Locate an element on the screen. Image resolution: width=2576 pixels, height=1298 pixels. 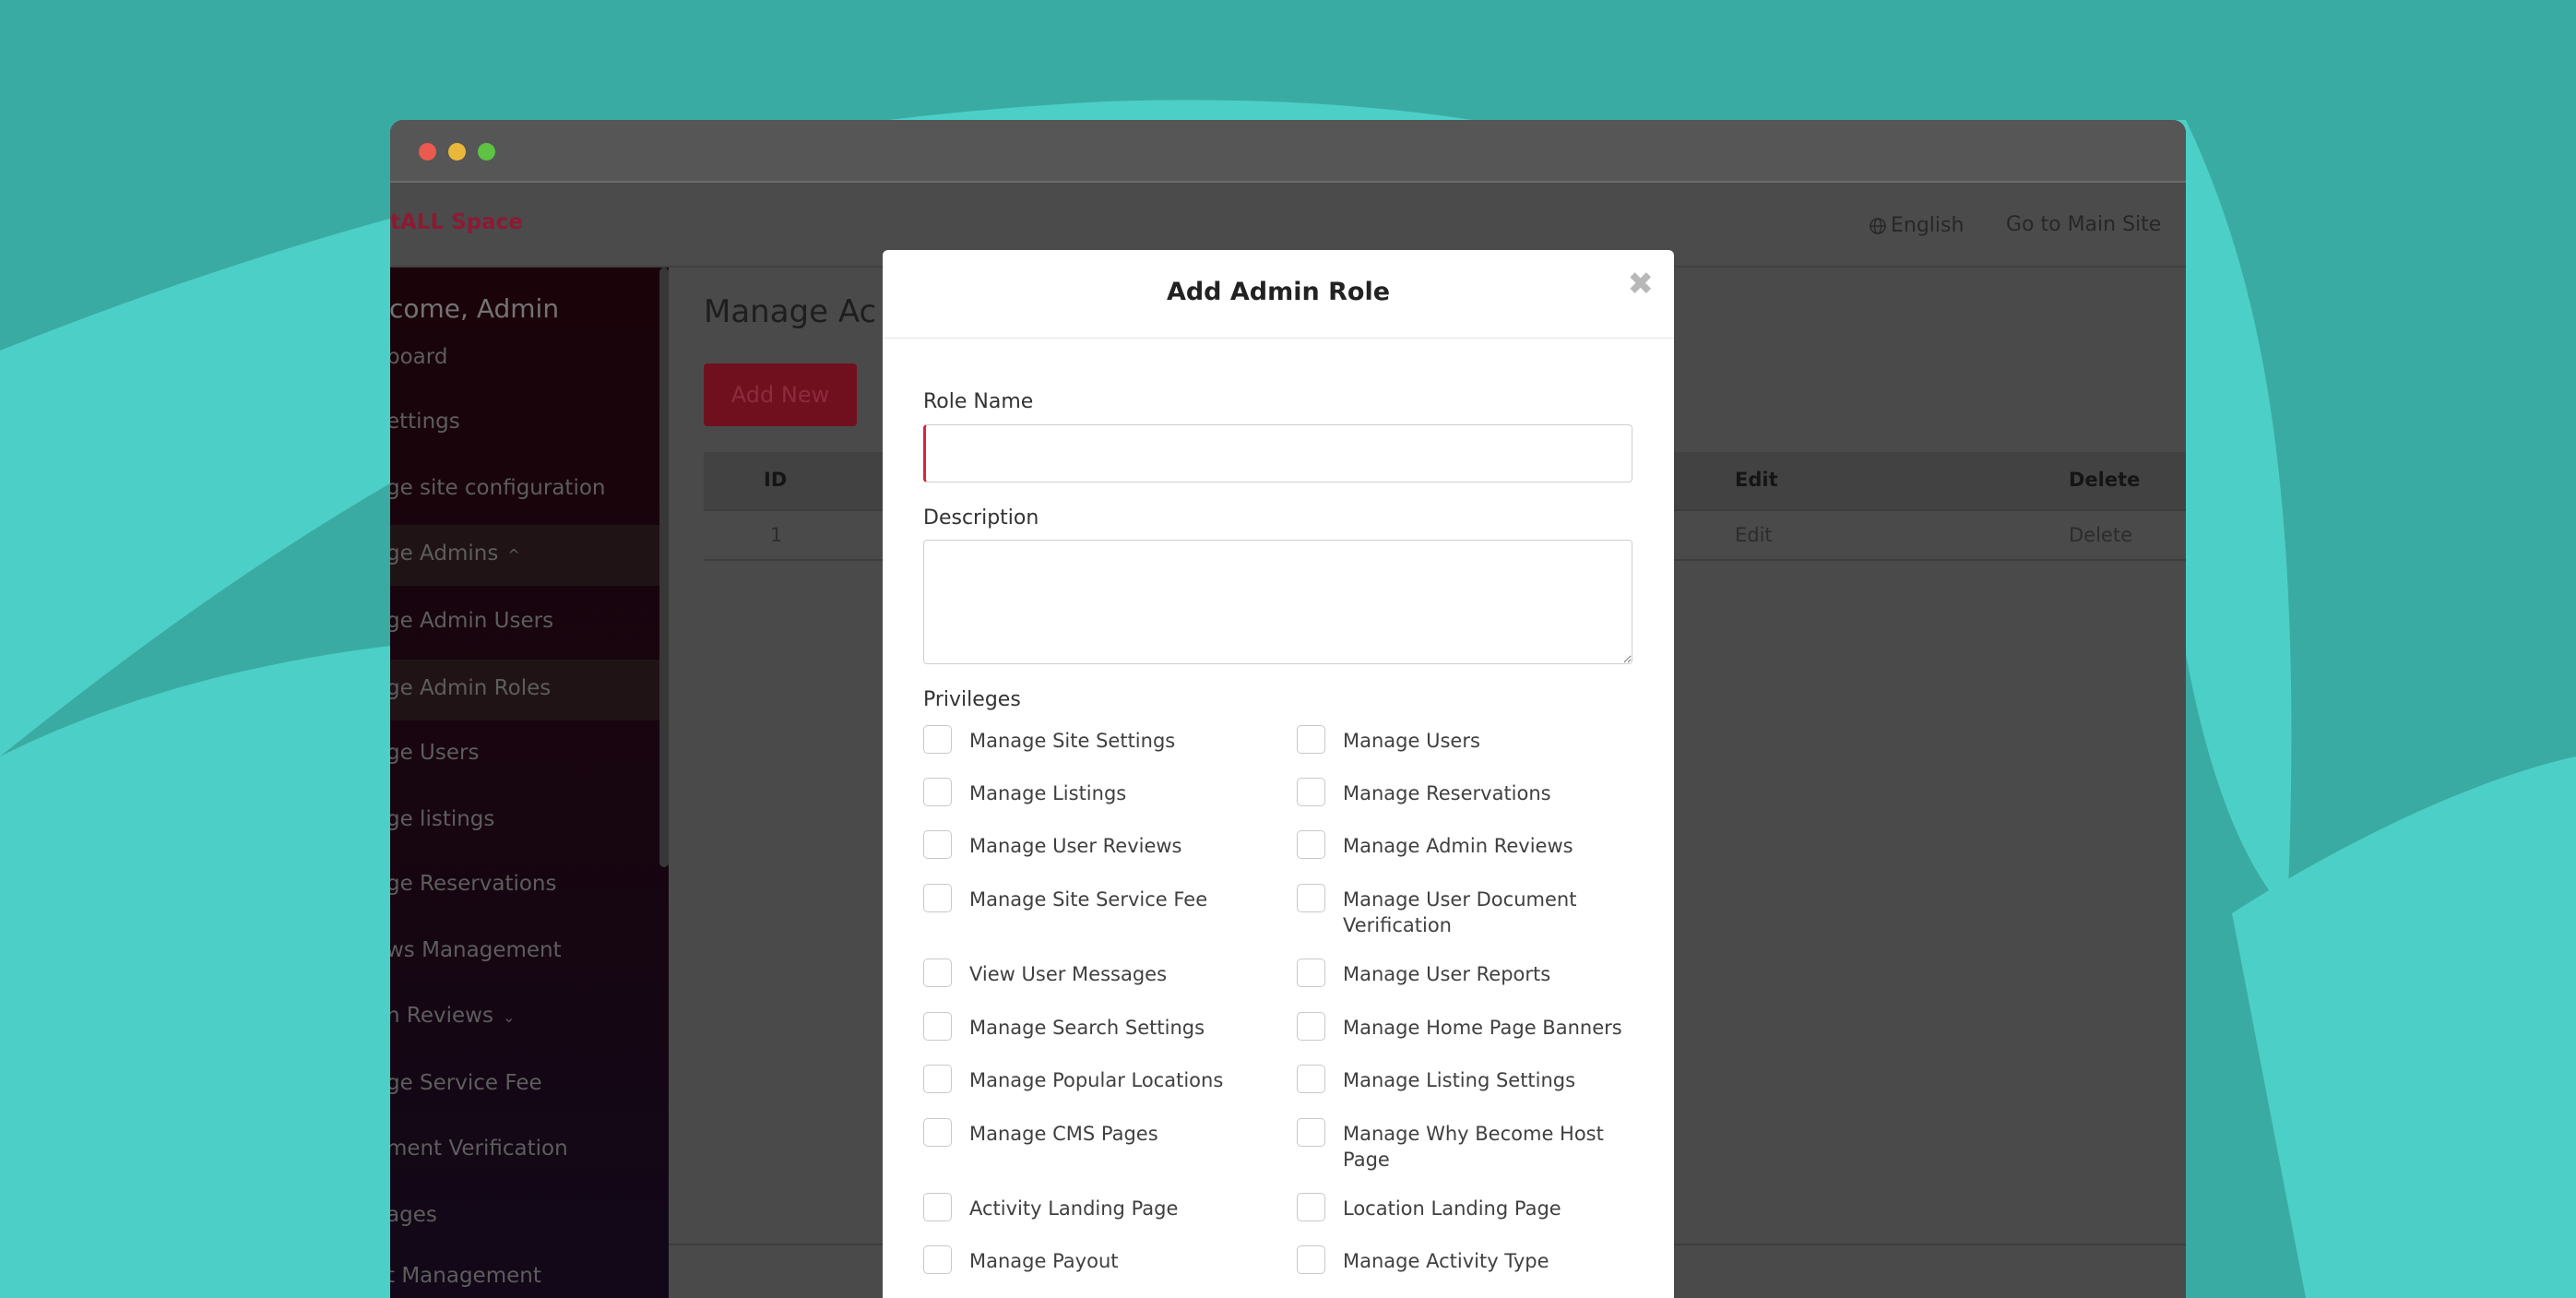
window-minimize-dot is located at coordinates (457, 152).